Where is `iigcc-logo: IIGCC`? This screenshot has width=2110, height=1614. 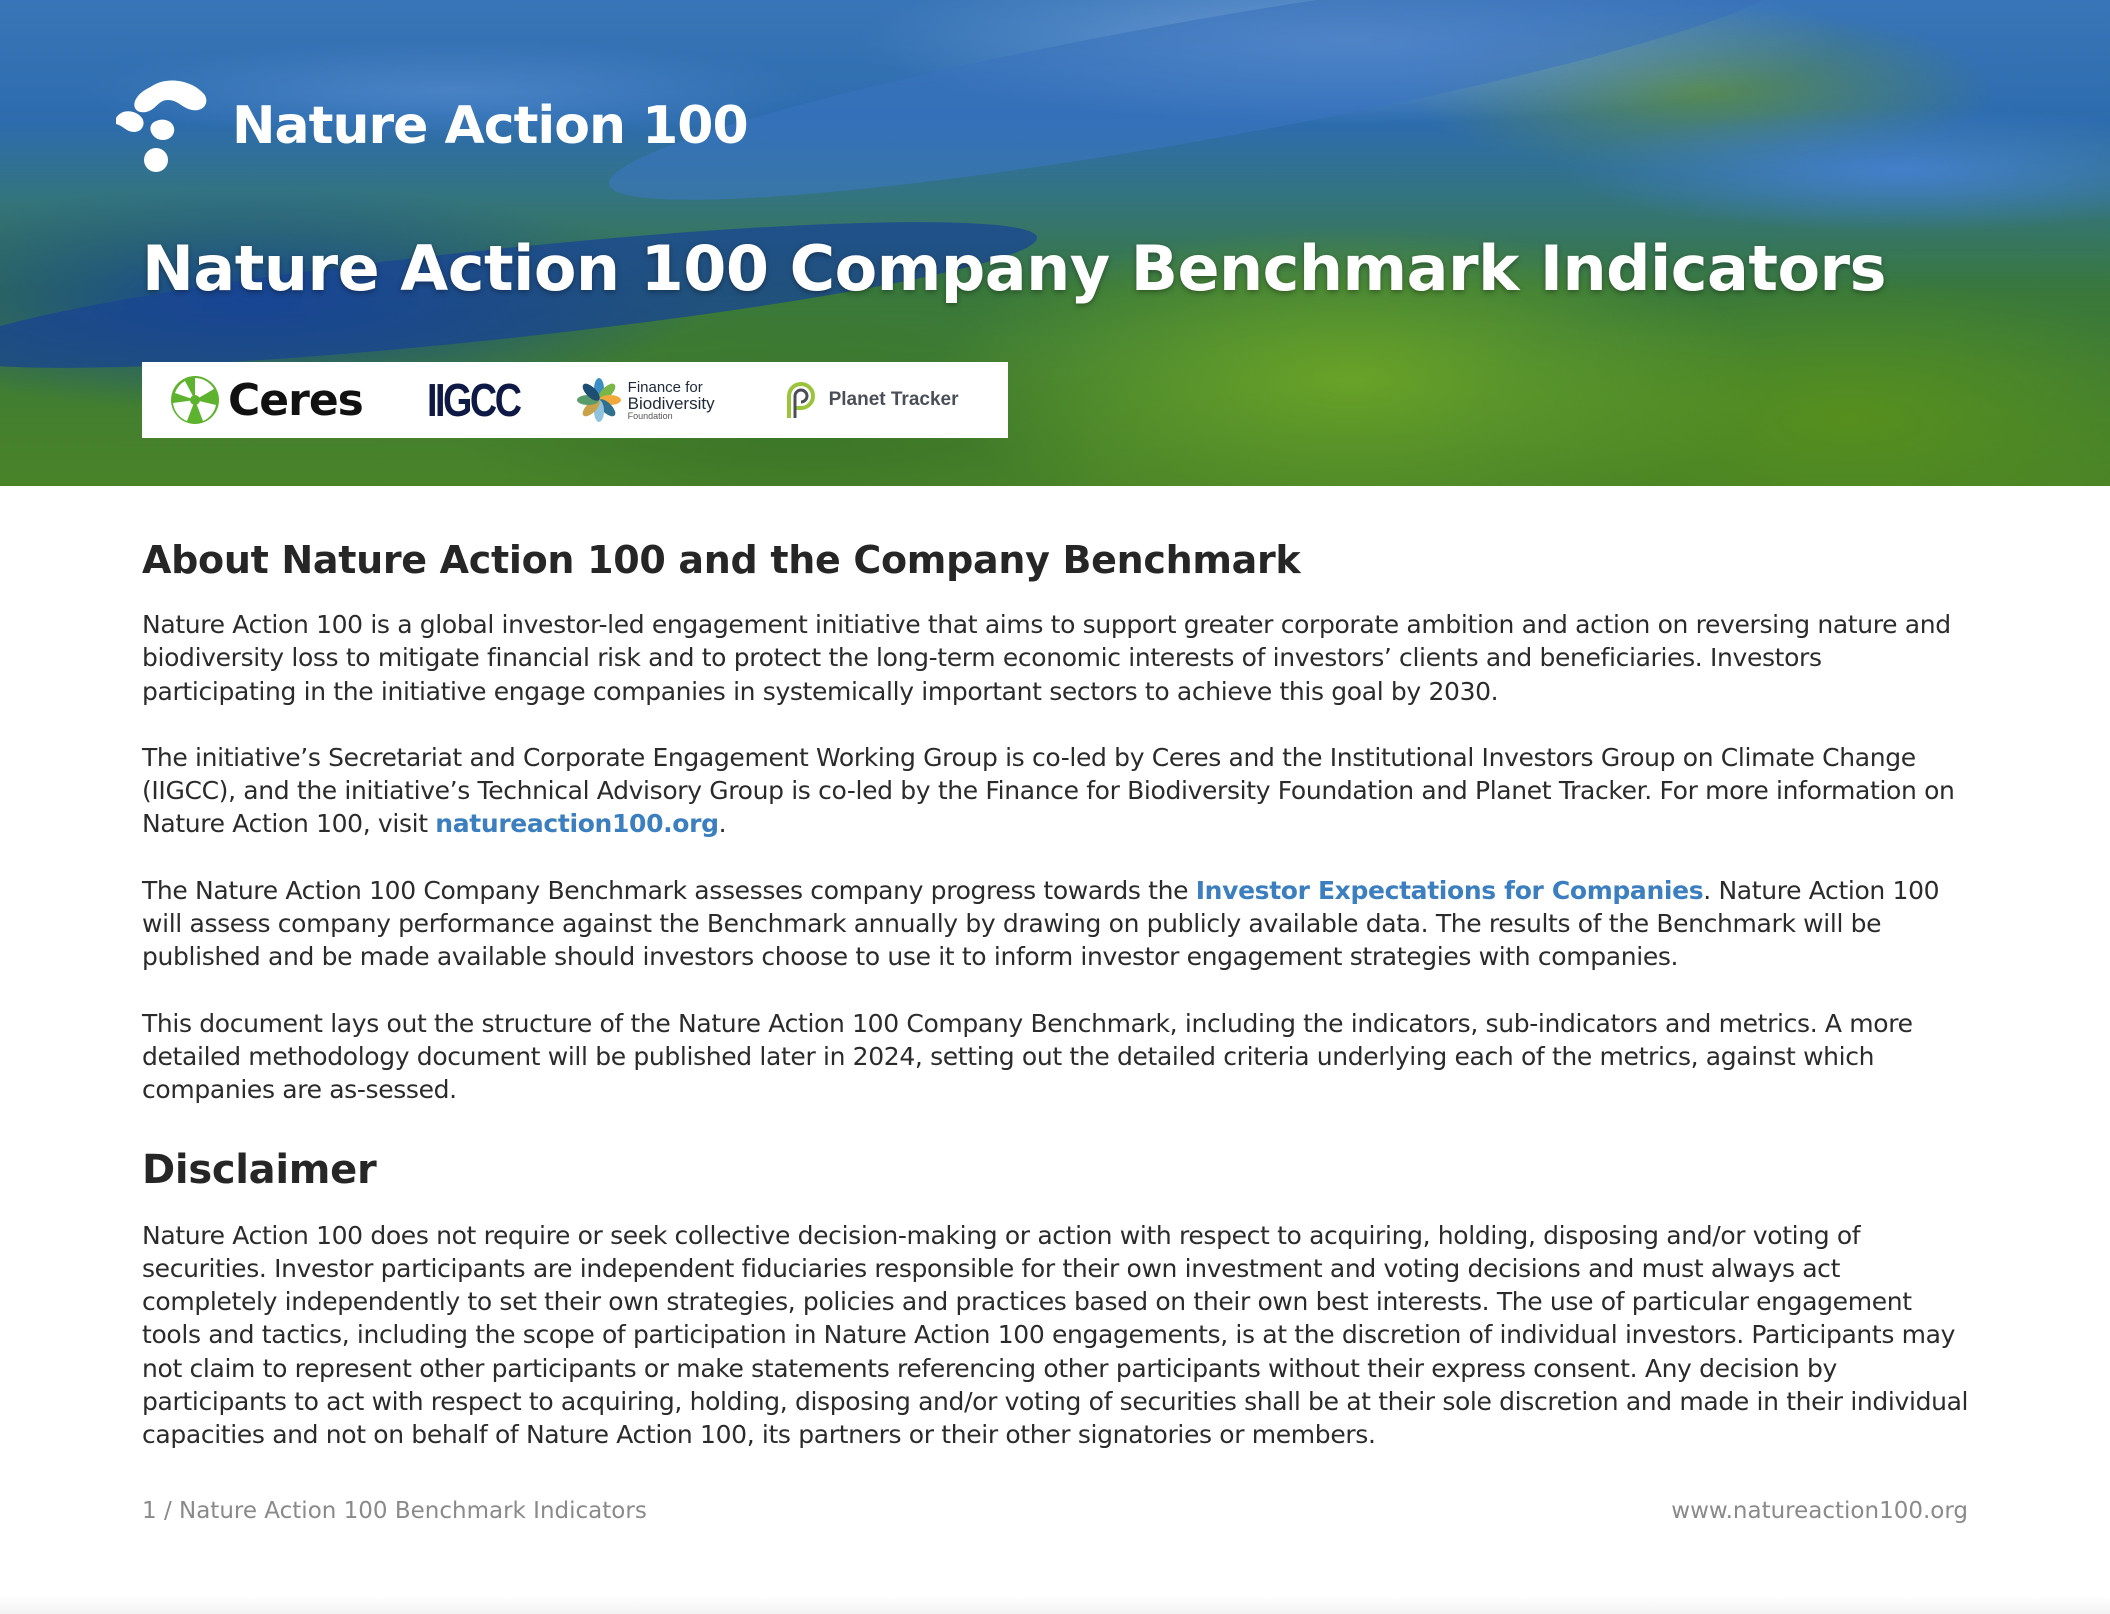 iigcc-logo: IIGCC is located at coordinates (474, 400).